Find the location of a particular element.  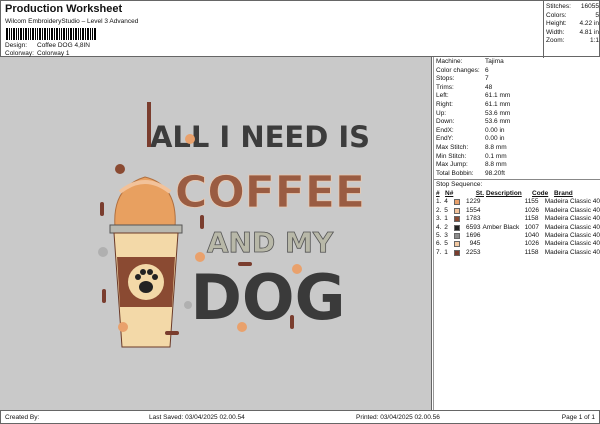

printed-date: Printed: 03/04/2025 02.00.56 is located at coordinates (398, 417).